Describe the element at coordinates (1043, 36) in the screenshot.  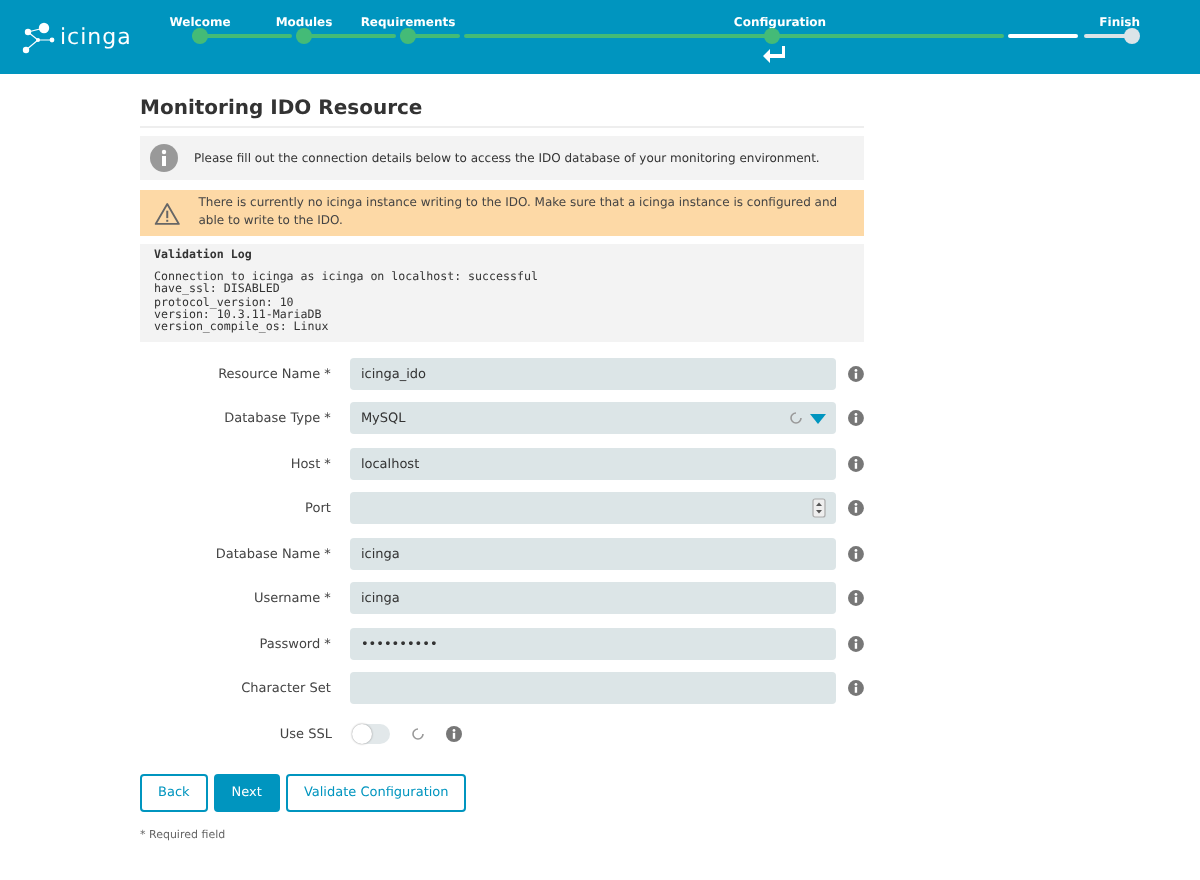
I see `progress-segment` at that location.